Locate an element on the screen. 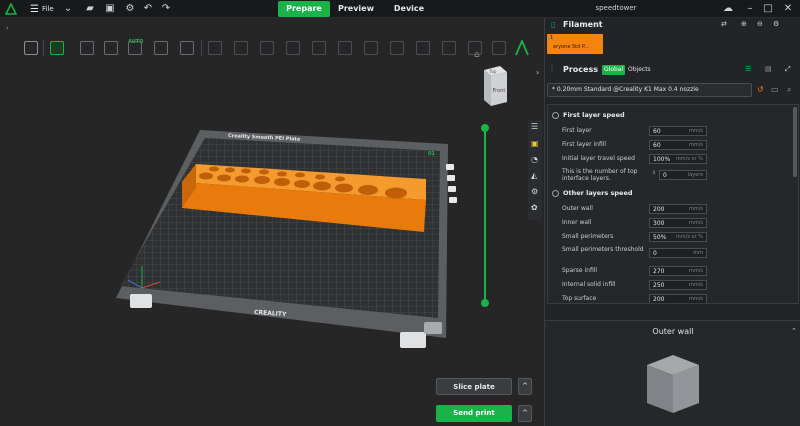 The height and width of the screenshot is (426, 800). param-row: Top surface 200 mm/s is located at coordinates (677, 298).